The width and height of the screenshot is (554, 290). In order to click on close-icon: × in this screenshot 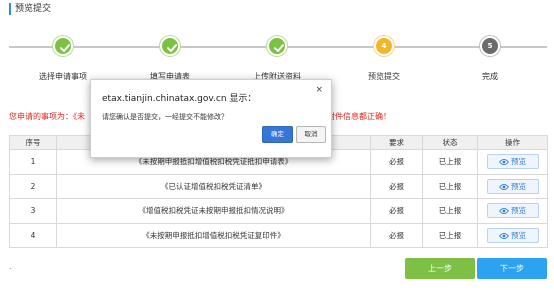, I will do `click(319, 90)`.